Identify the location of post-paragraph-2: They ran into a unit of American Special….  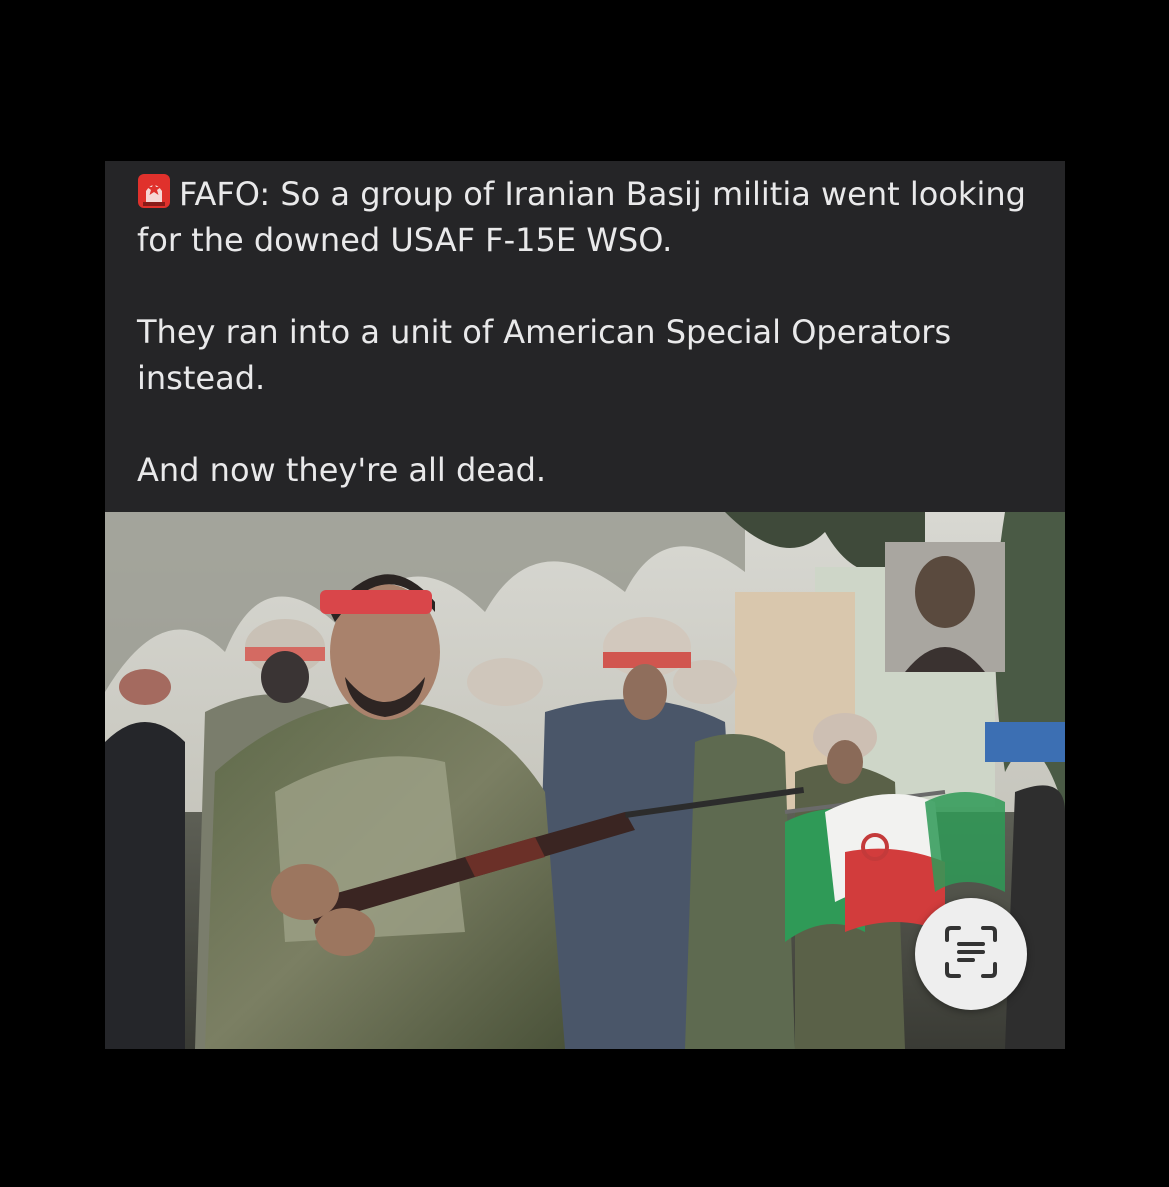
(544, 355).